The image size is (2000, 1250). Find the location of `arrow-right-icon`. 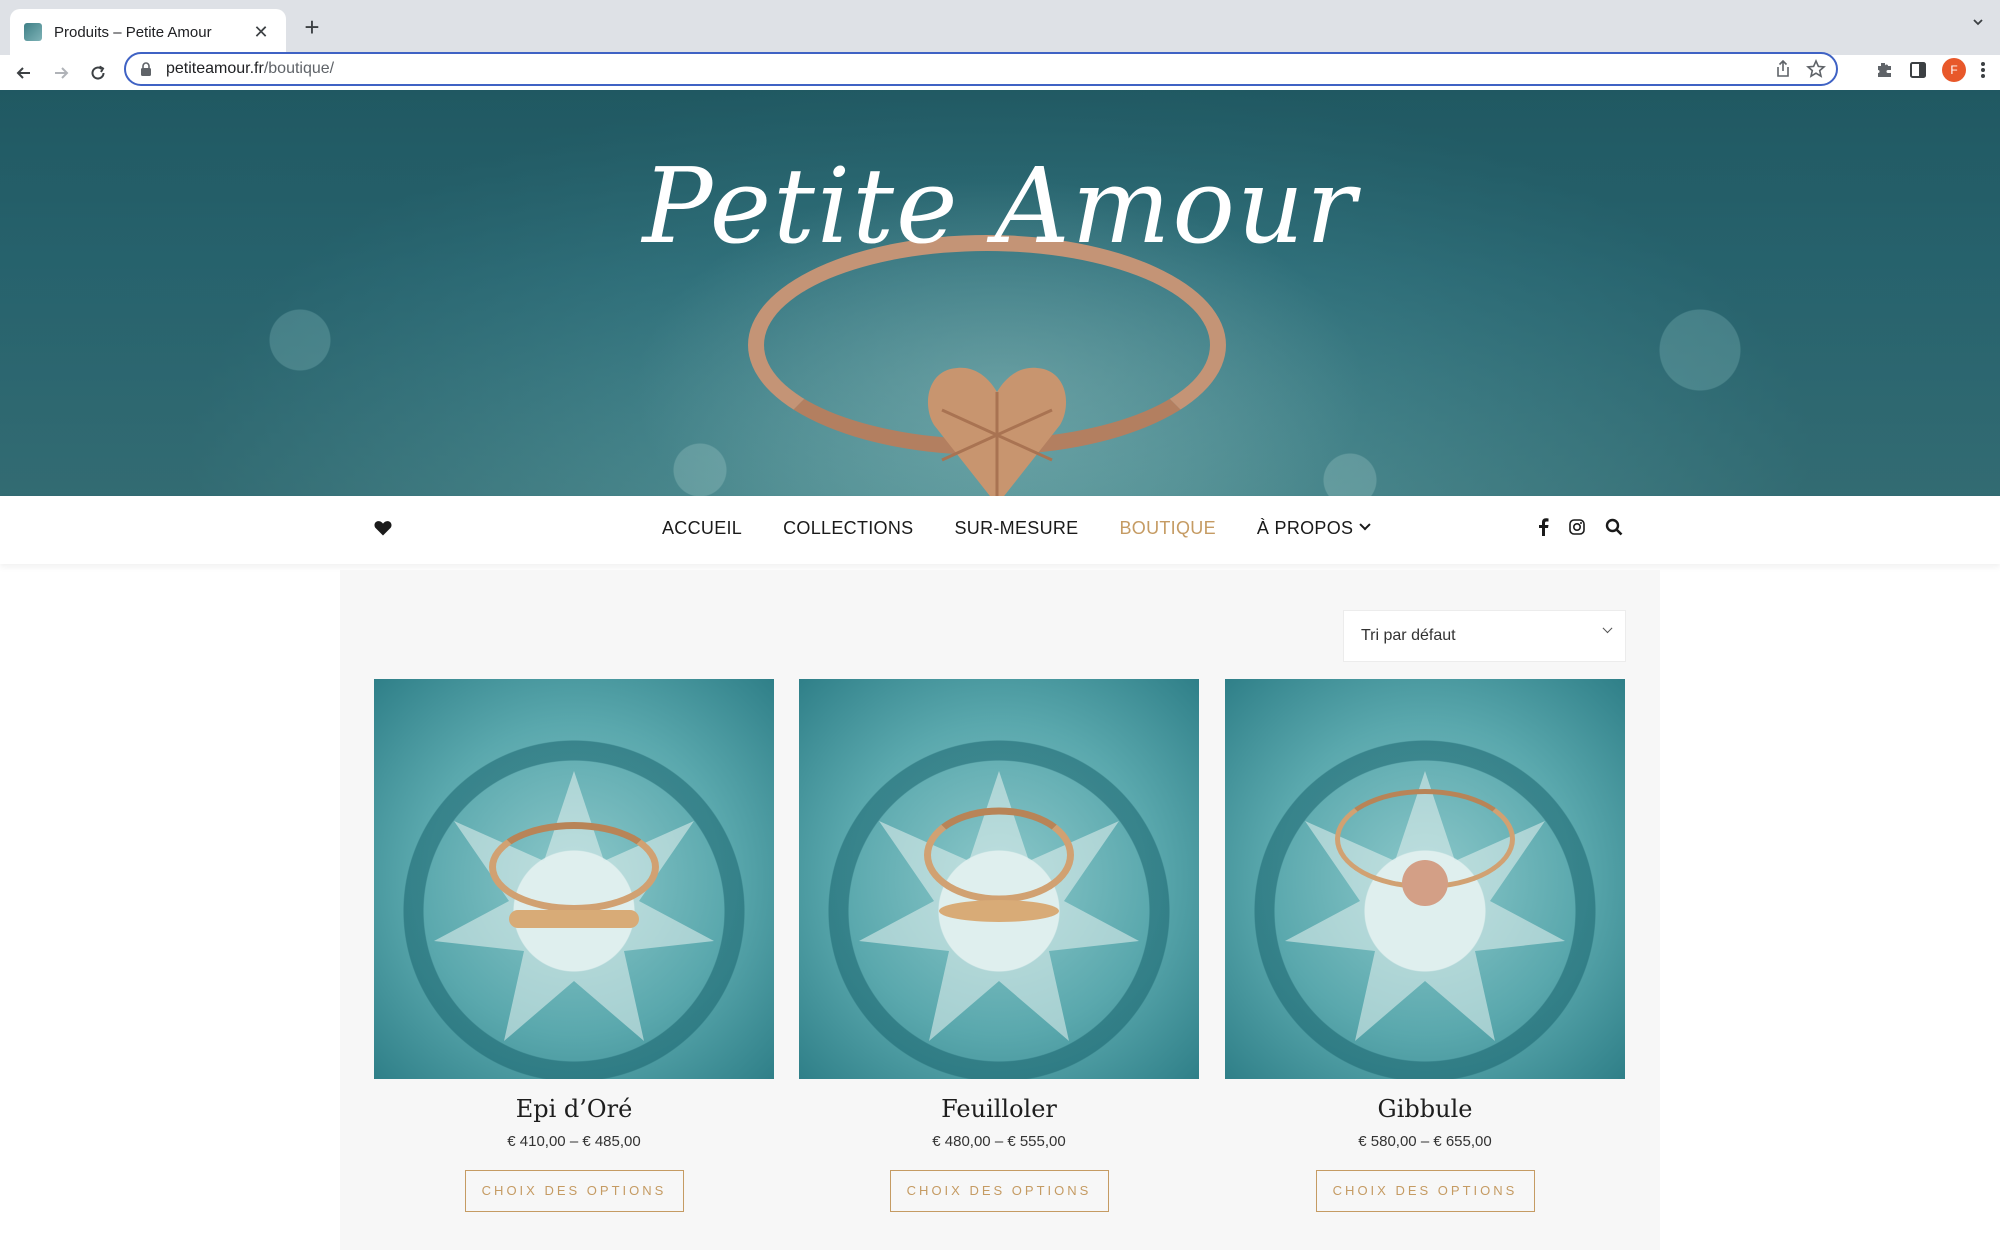

arrow-right-icon is located at coordinates (62, 73).